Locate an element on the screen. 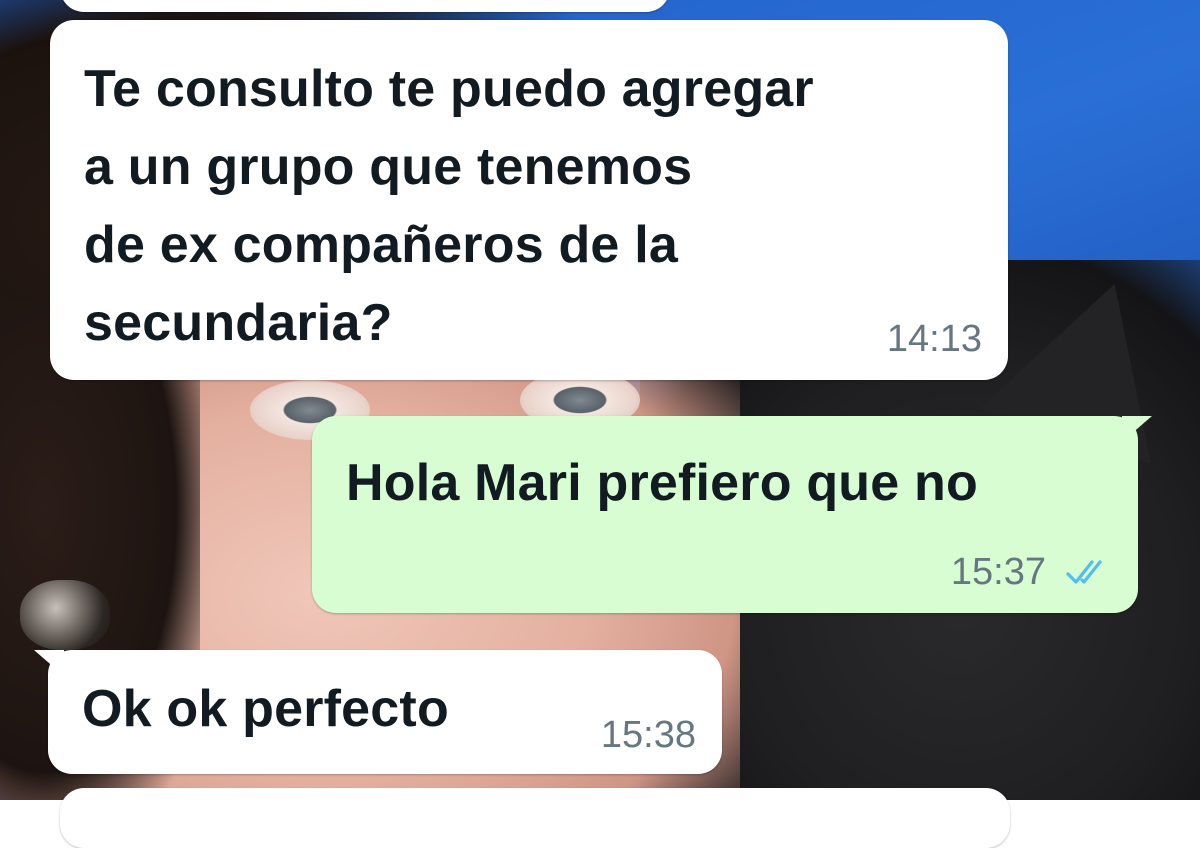  message-timestamp: 15:38 is located at coordinates (648, 735).